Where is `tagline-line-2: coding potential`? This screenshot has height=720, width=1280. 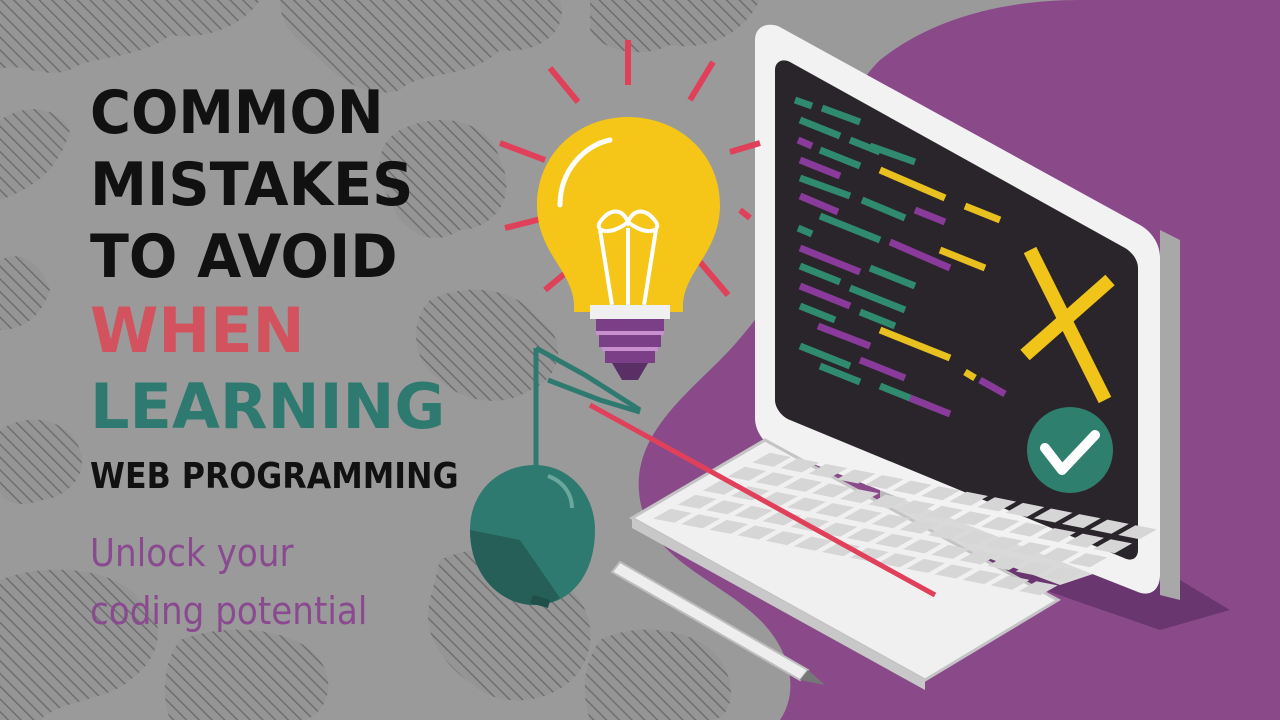 tagline-line-2: coding potential is located at coordinates (229, 611).